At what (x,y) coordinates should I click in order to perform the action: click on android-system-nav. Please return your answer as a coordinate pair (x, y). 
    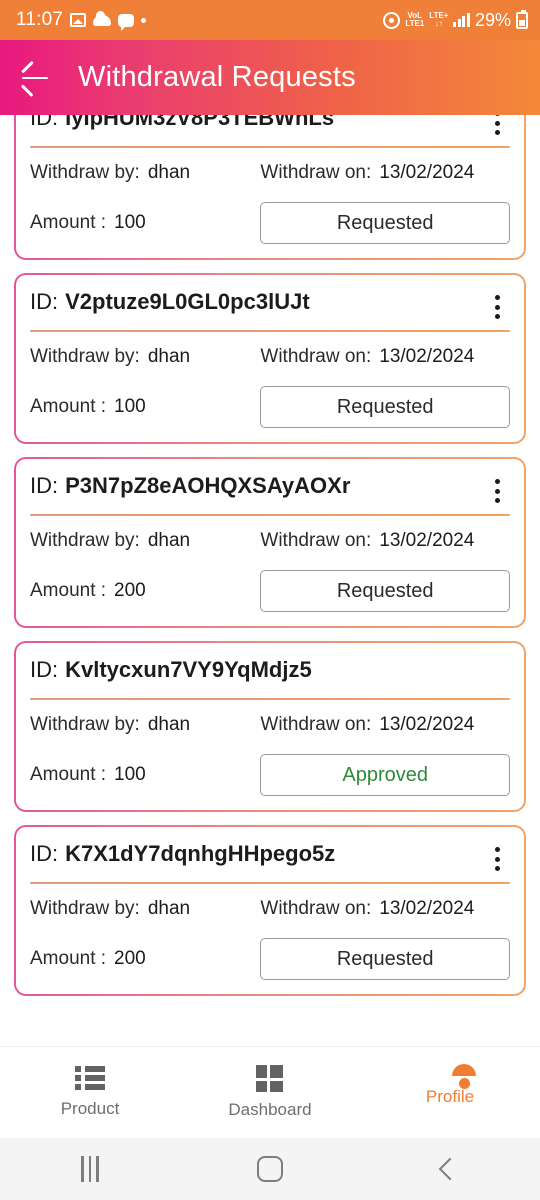
    Looking at the image, I should click on (270, 1169).